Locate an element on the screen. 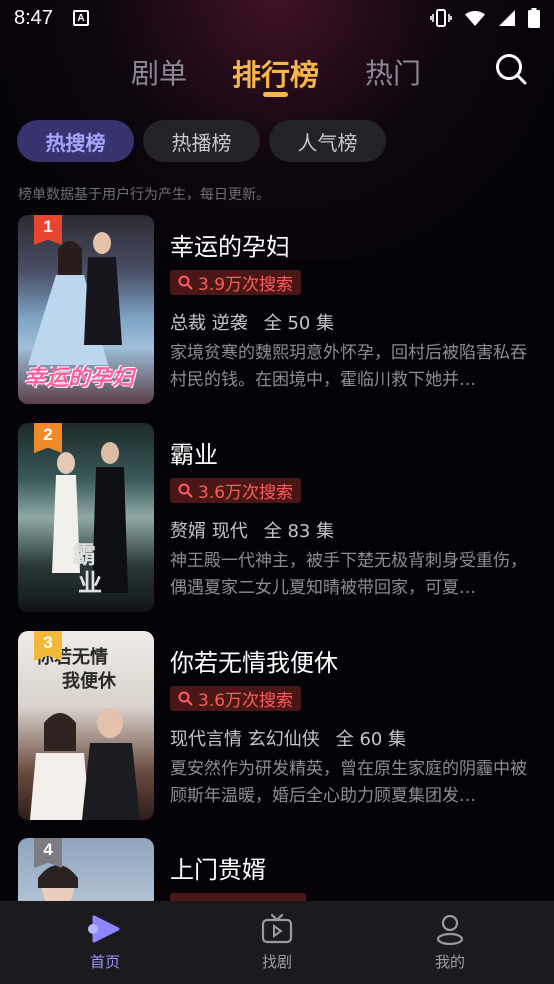 The image size is (554, 984). battery-icon is located at coordinates (534, 18).